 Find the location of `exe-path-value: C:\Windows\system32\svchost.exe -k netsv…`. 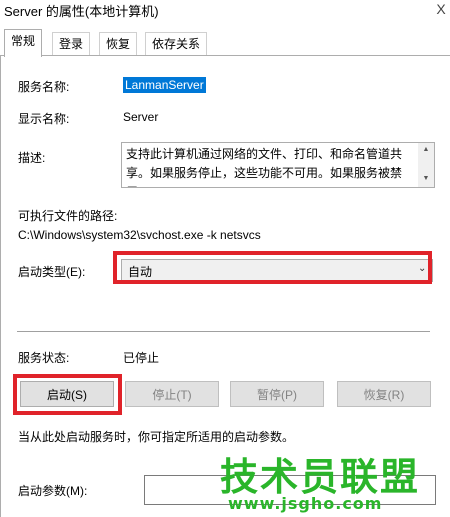

exe-path-value: C:\Windows\system32\svchost.exe -k netsv… is located at coordinates (139, 235).